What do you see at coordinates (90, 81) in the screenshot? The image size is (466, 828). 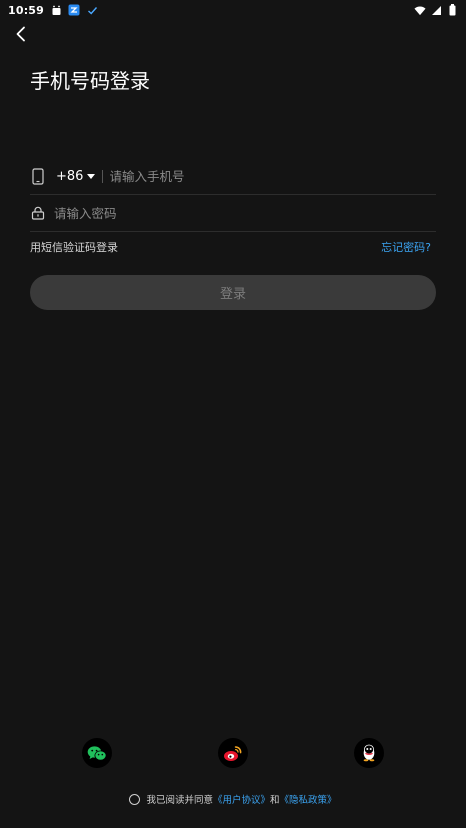 I see `page-title: 手机号码登录` at bounding box center [90, 81].